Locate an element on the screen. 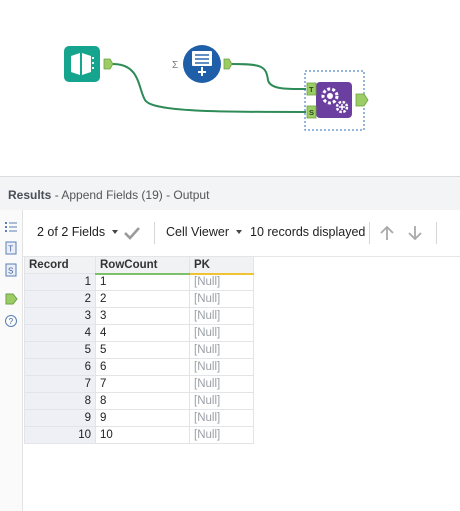 This screenshot has width=460, height=511. generator-anchor-label: Σ is located at coordinates (175, 65).